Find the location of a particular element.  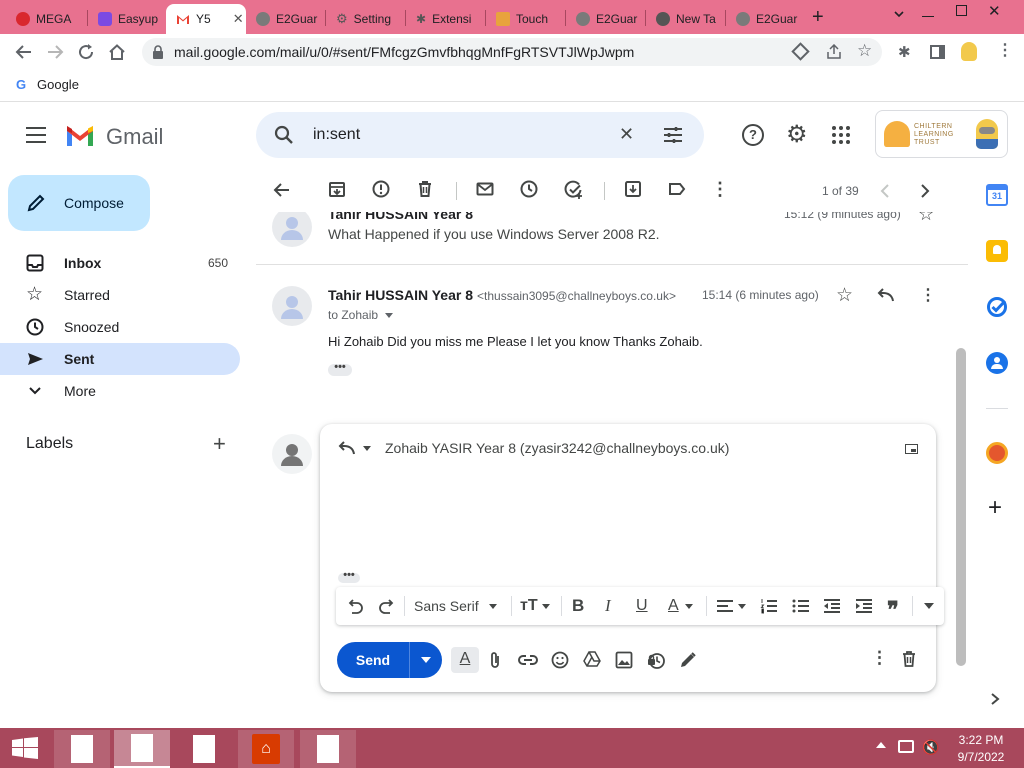

reply-icon is located at coordinates (886, 295).